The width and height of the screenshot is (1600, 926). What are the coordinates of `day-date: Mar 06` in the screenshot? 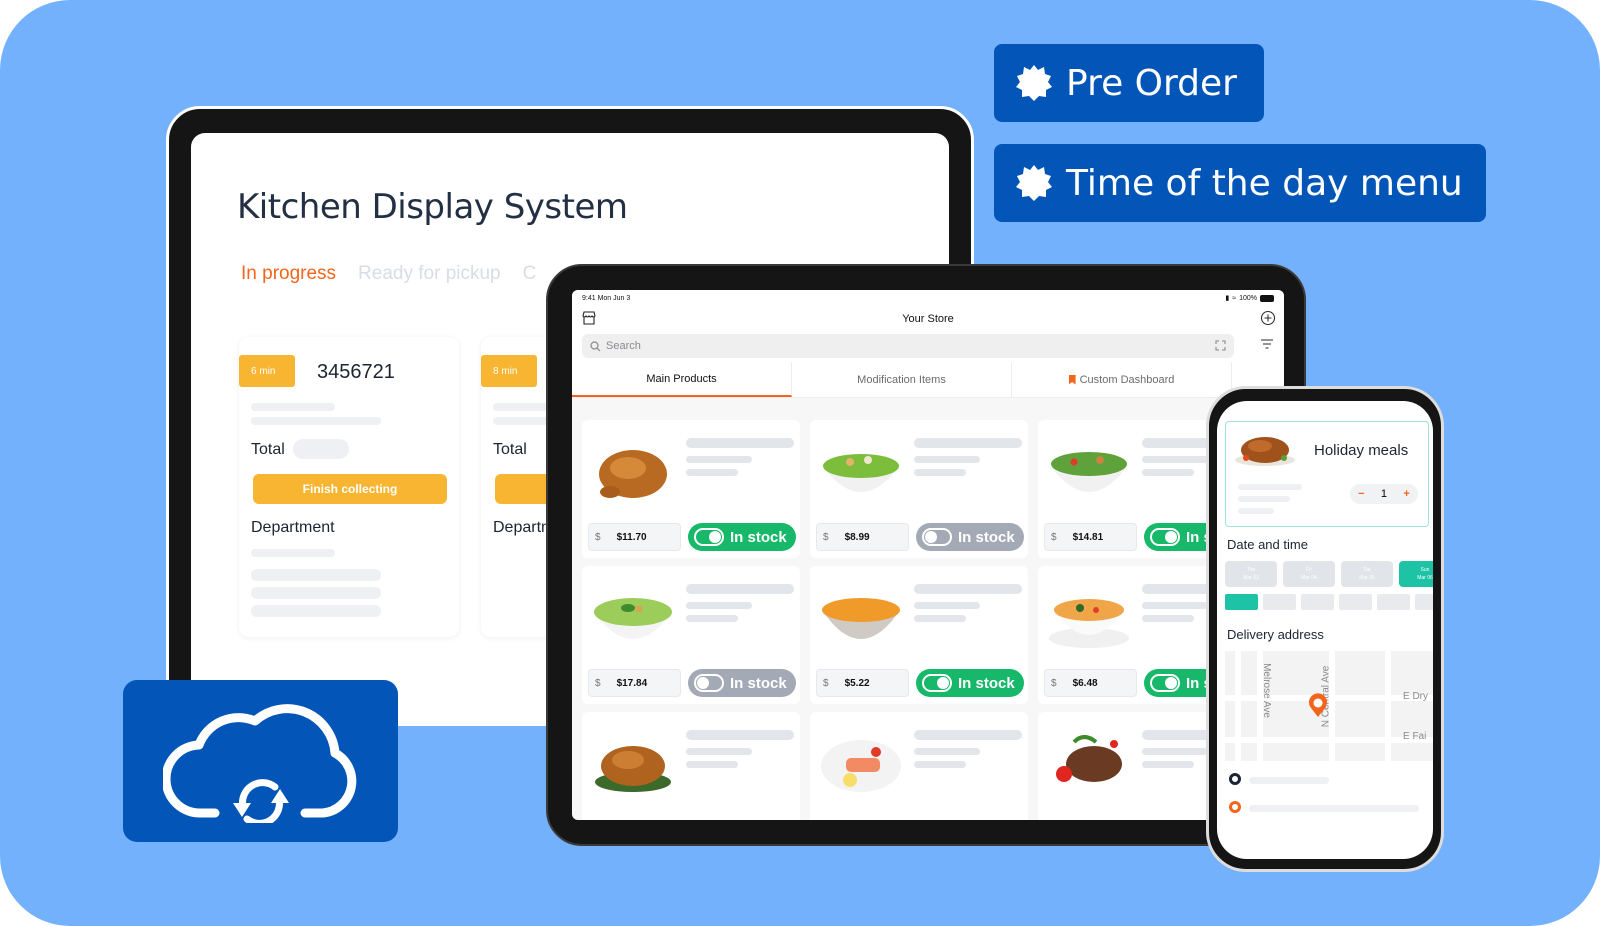 It's located at (1425, 578).